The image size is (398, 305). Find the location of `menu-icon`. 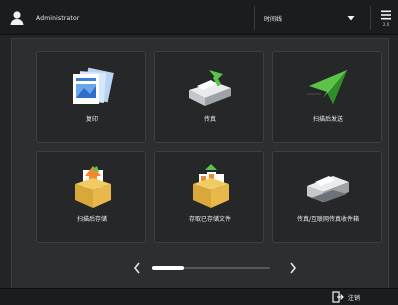

menu-icon is located at coordinates (386, 15).